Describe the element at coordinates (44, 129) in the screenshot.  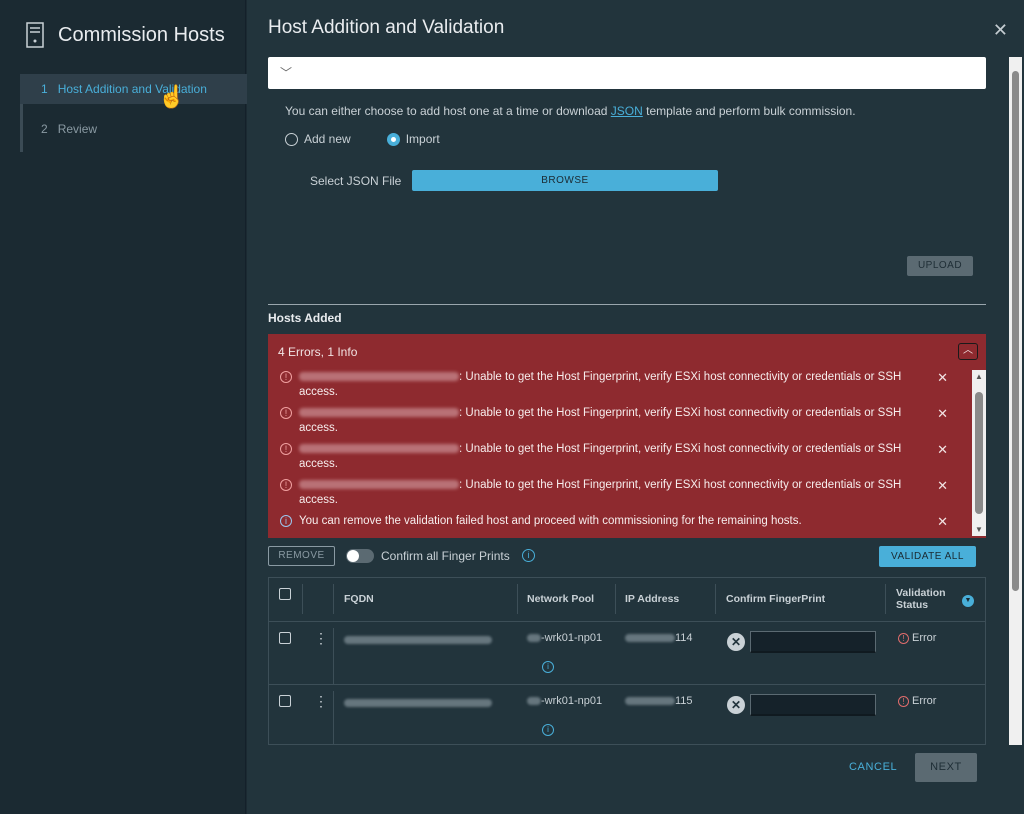
I see `step-number: 2` at that location.